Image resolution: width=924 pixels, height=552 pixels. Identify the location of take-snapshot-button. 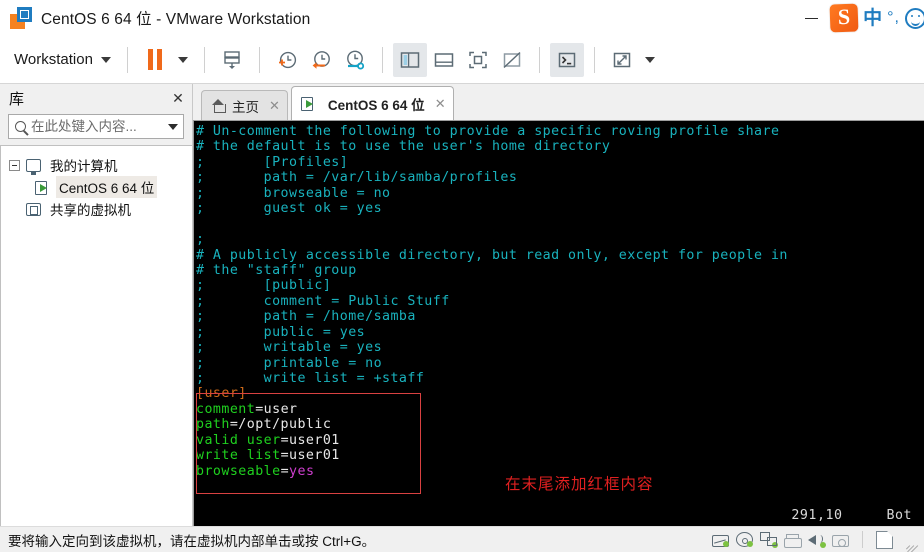
(287, 60).